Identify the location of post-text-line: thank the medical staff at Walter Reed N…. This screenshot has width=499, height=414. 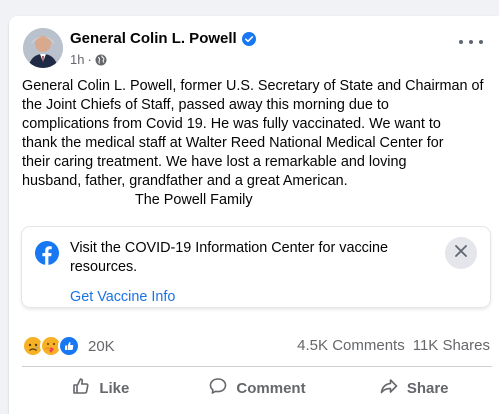
(233, 143).